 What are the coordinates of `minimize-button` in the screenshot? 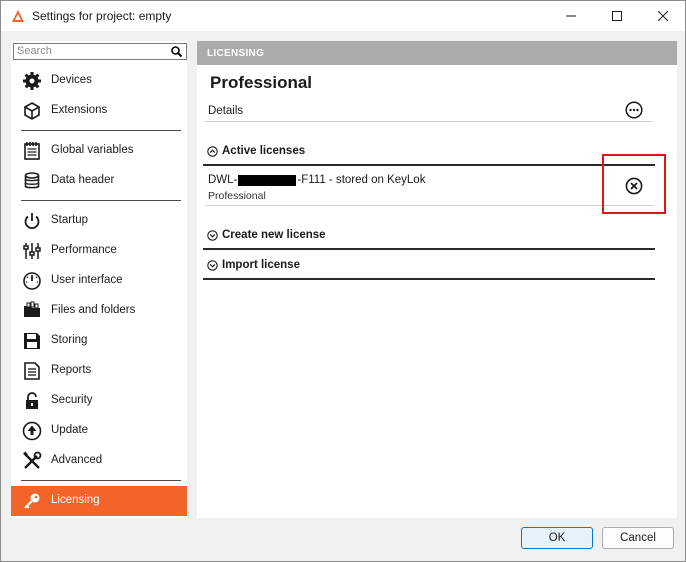 It's located at (571, 16).